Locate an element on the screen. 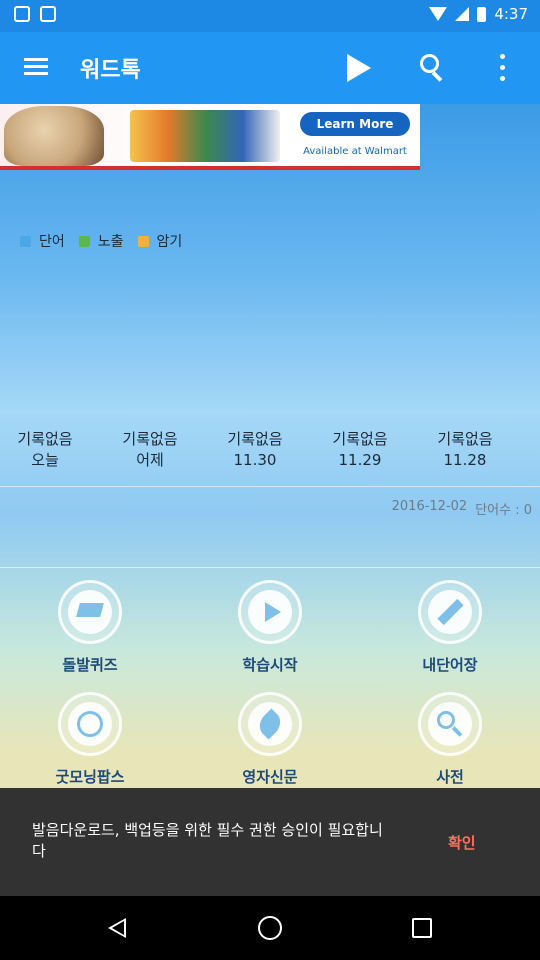 This screenshot has width=540, height=960. permission-snackbar: 발음다운로드, 백업등을 위한 필수 권한 승인이 필요합니다 확인 is located at coordinates (270, 842).